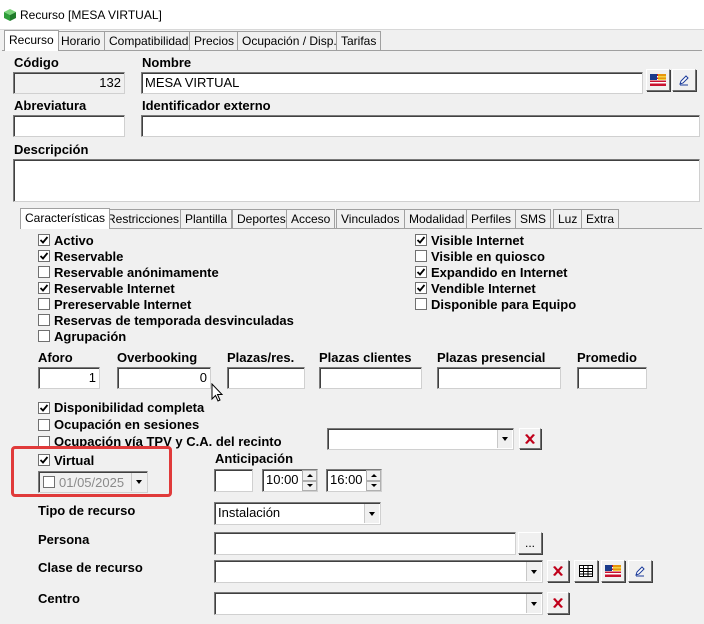 The image size is (704, 624). Describe the element at coordinates (356, 180) in the screenshot. I see `descripcion-field` at that location.